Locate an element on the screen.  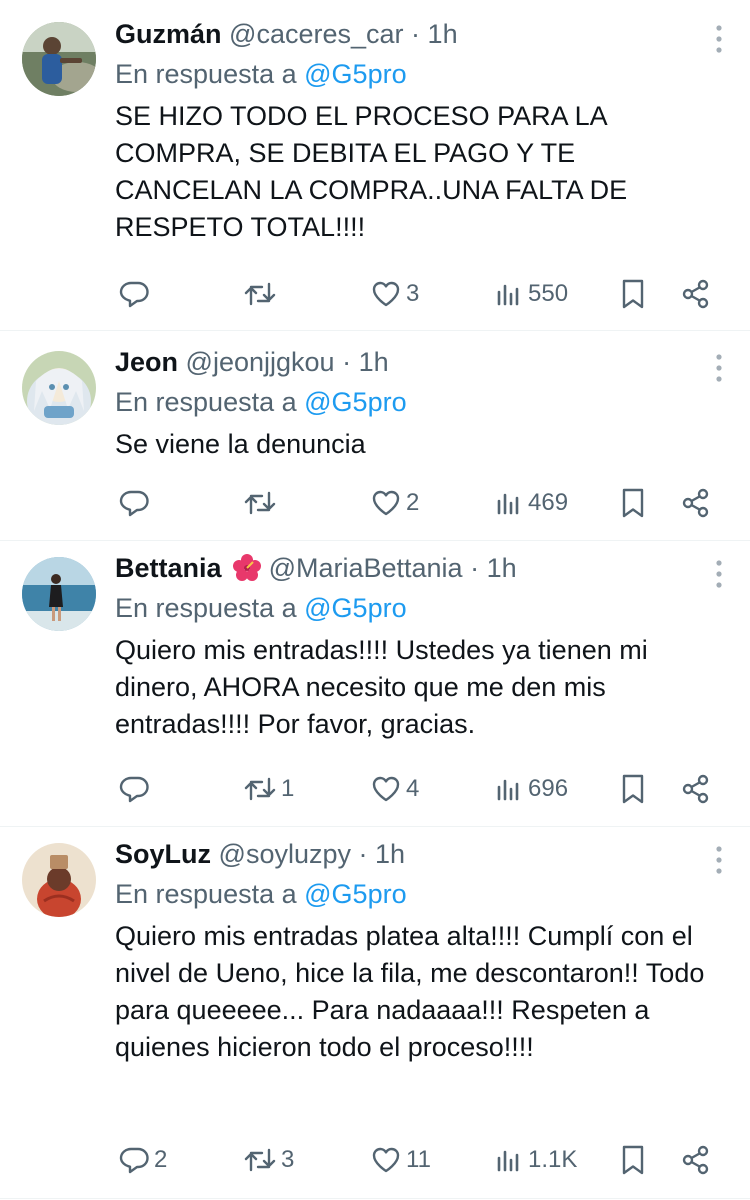
hibiscus-emoji-icon is located at coordinates (247, 568).